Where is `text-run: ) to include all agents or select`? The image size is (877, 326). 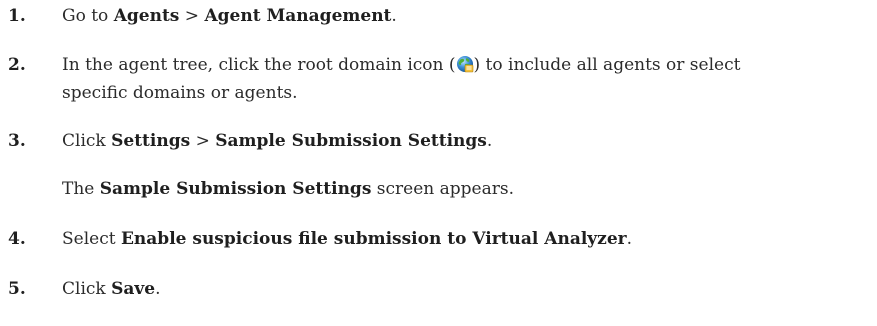
text-run: ) to include all agents or select is located at coordinates (607, 65).